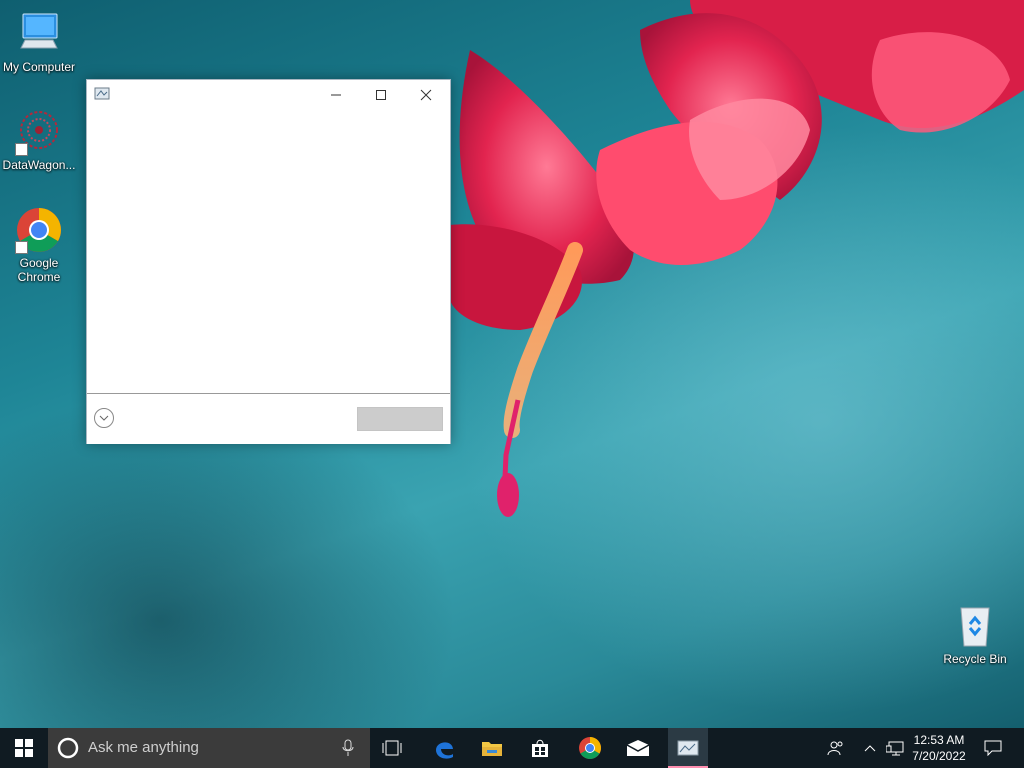 This screenshot has height=768, width=1024. I want to click on clock: 12:53 AM 7/20/2022, so click(939, 748).